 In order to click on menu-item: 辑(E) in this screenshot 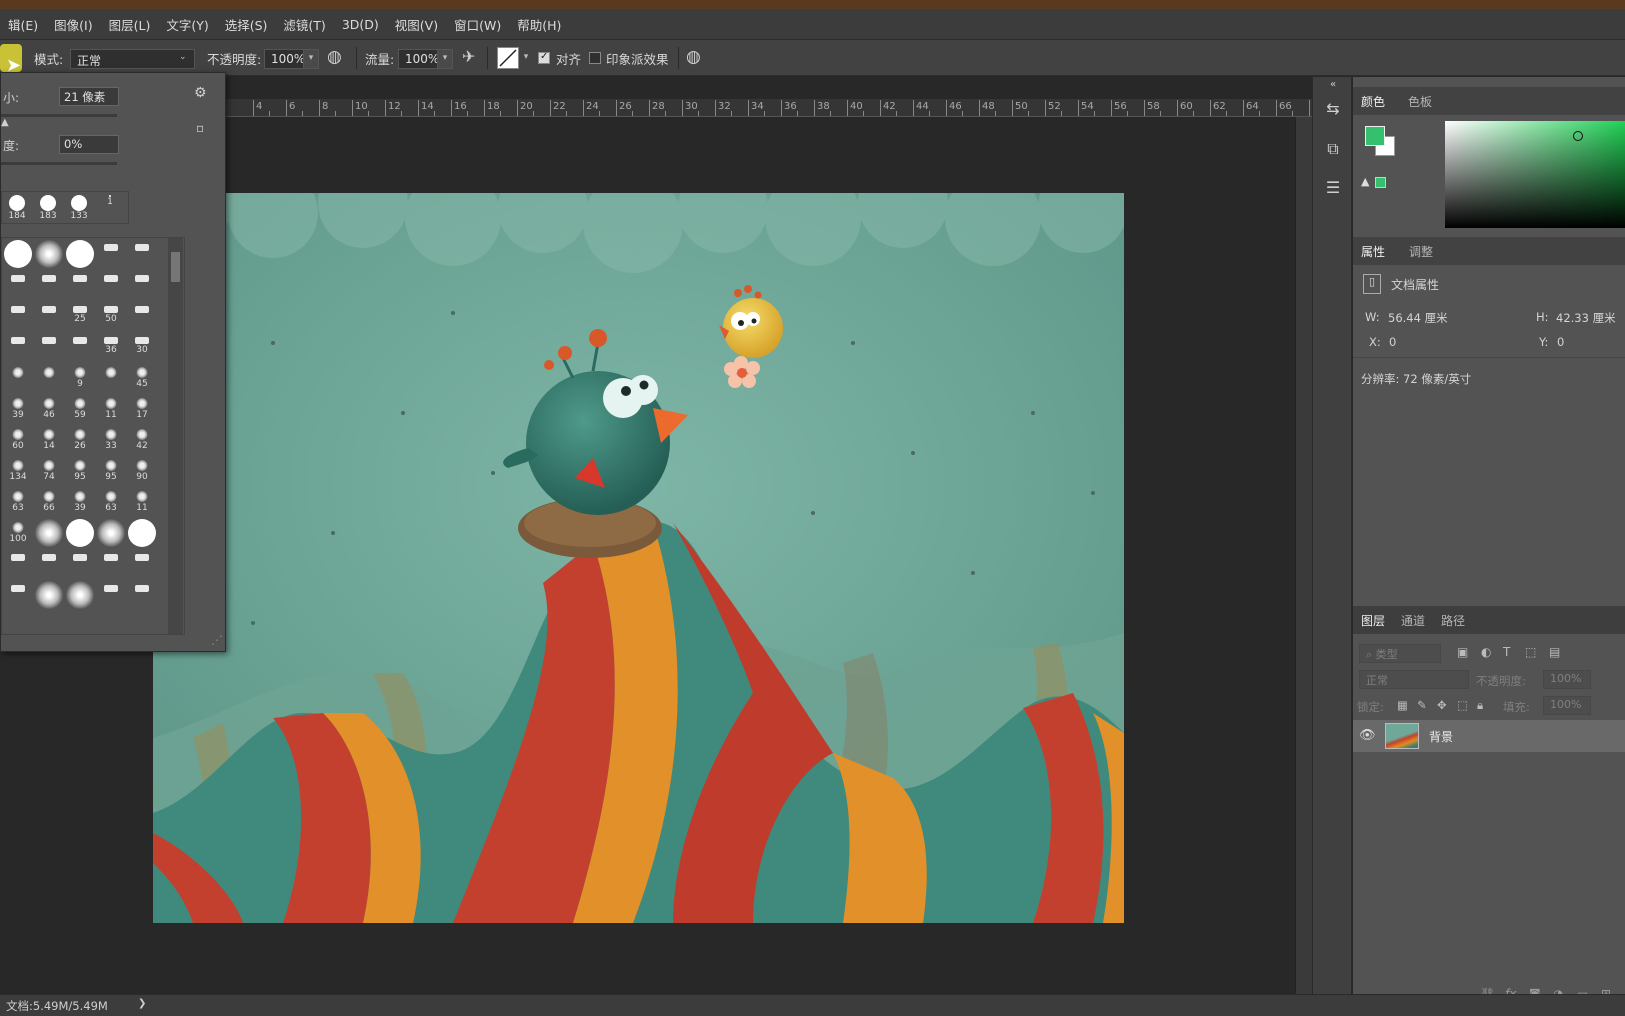, I will do `click(23, 24)`.